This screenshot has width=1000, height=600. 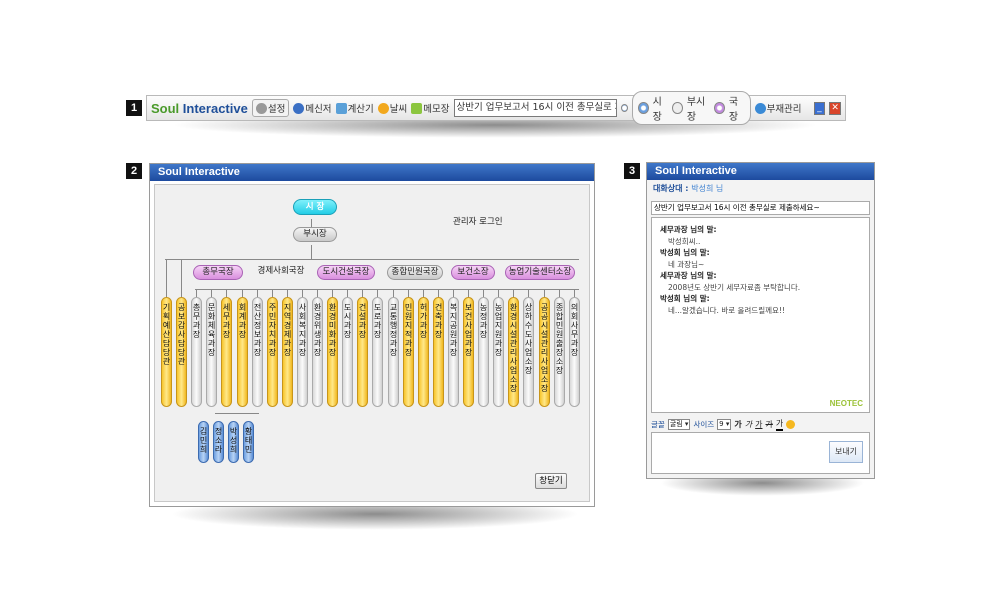 I want to click on chat-message: 세무과장 님의 말: 박성희씨.., so click(x=688, y=235).